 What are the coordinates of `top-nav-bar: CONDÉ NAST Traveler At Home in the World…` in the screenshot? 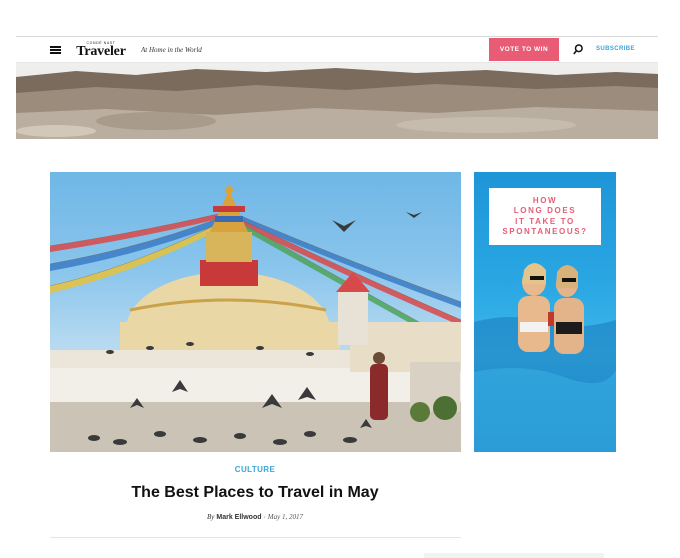 It's located at (337, 49).